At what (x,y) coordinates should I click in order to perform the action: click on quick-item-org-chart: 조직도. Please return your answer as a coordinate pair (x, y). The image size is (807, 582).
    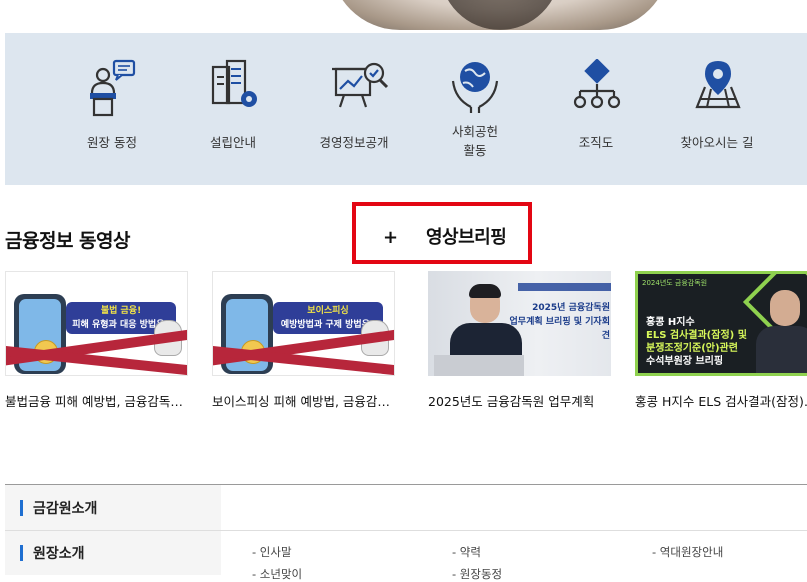
    Looking at the image, I should click on (596, 109).